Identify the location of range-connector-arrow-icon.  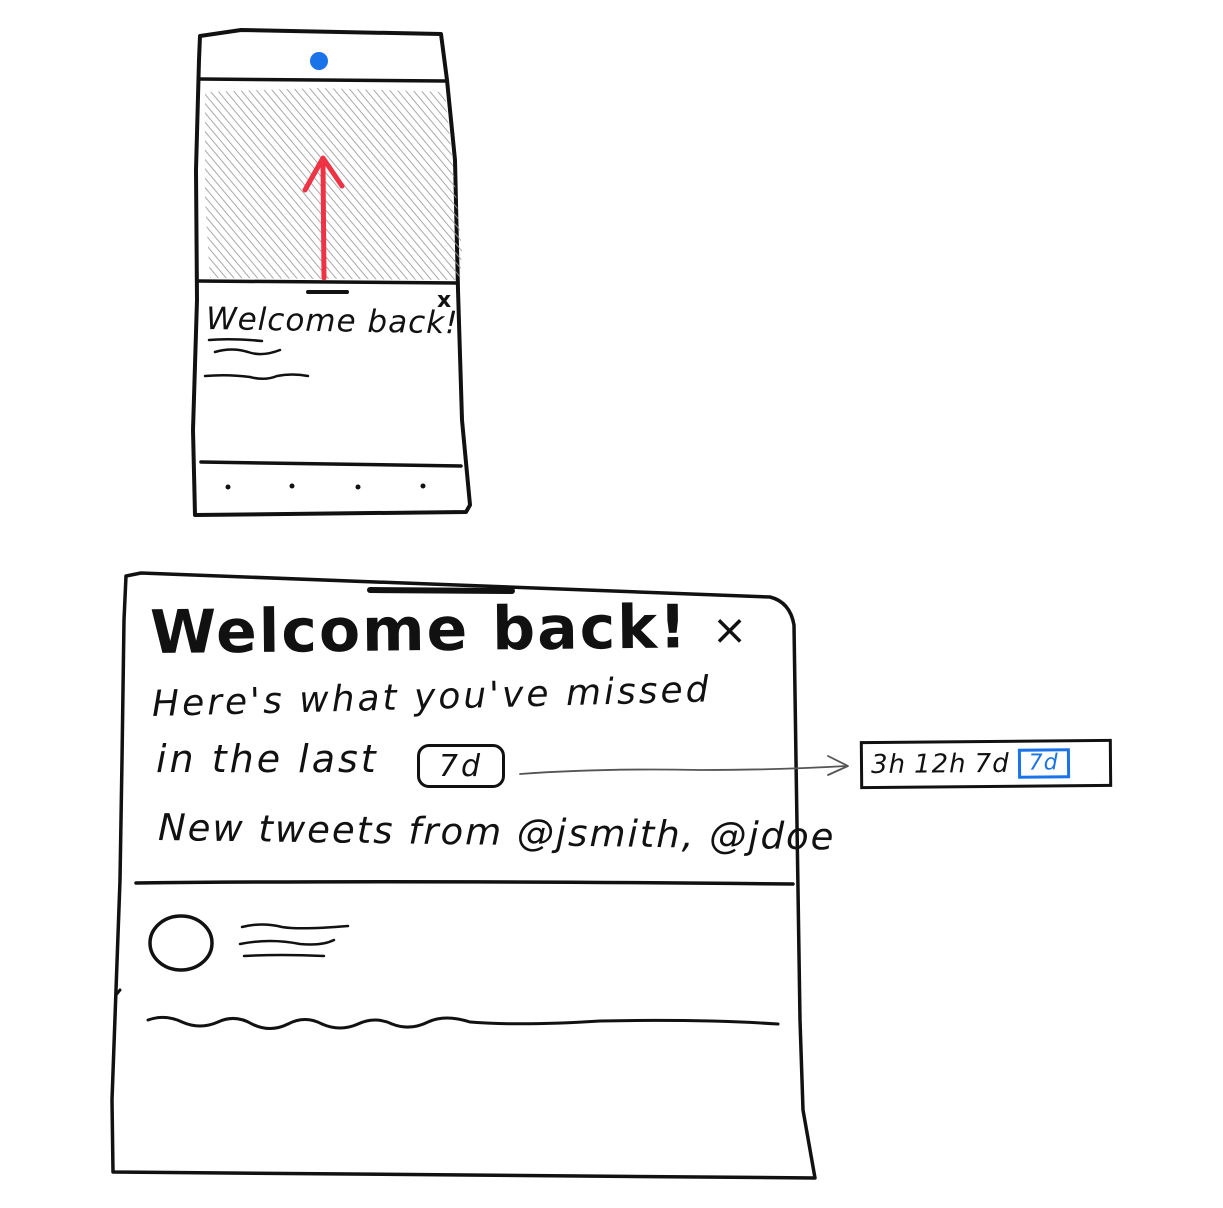
(684, 765).